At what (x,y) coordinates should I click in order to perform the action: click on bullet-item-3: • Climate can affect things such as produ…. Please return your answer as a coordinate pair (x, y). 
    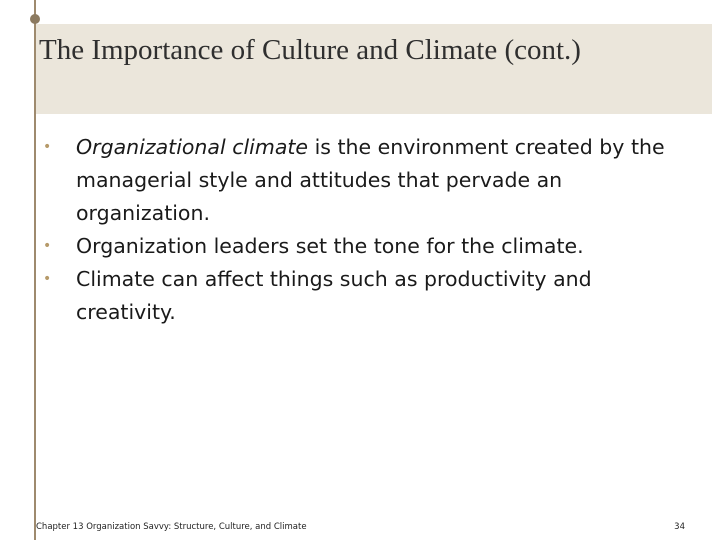
    Looking at the image, I should click on (356, 296).